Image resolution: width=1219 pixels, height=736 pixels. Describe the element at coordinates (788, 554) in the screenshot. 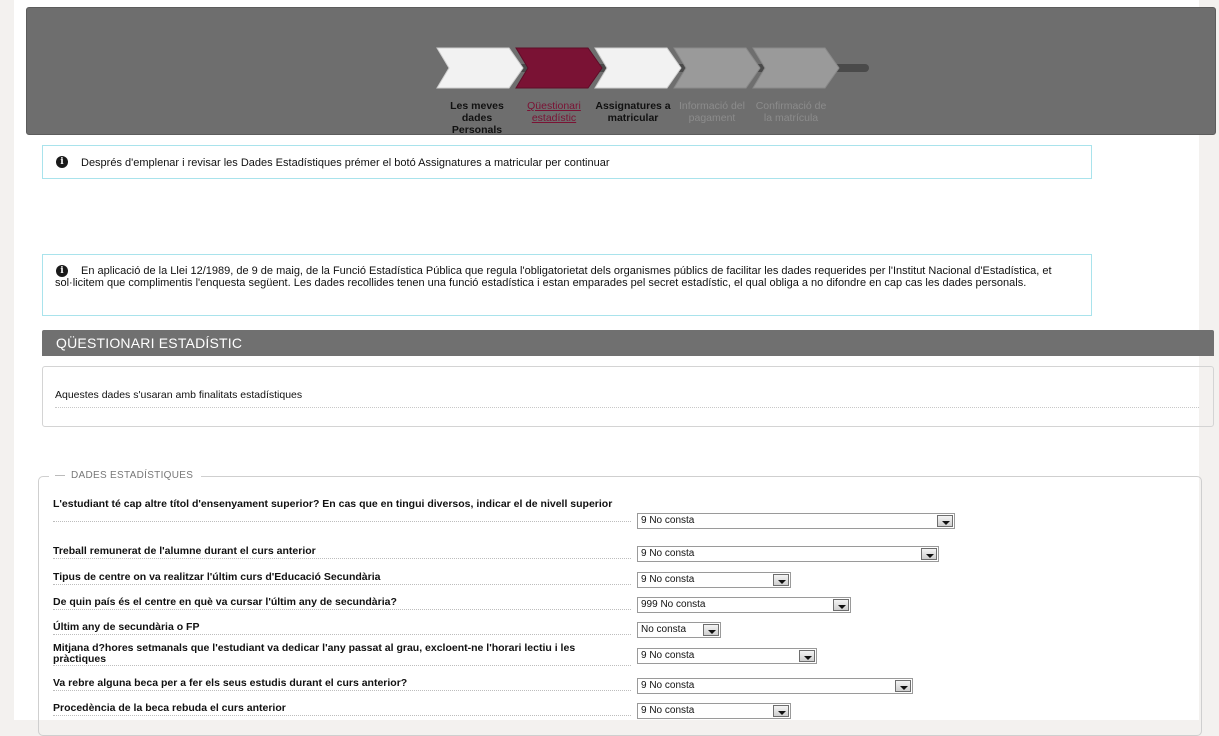

I see `paid-work-select: 9 No consta` at that location.